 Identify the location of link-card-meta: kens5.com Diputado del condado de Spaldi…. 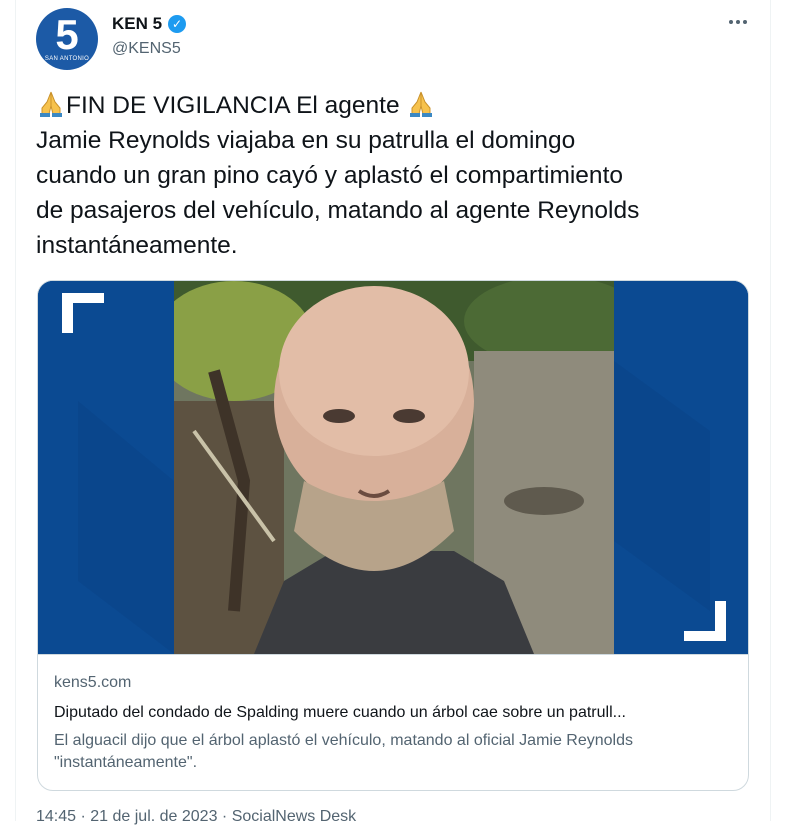
(393, 722).